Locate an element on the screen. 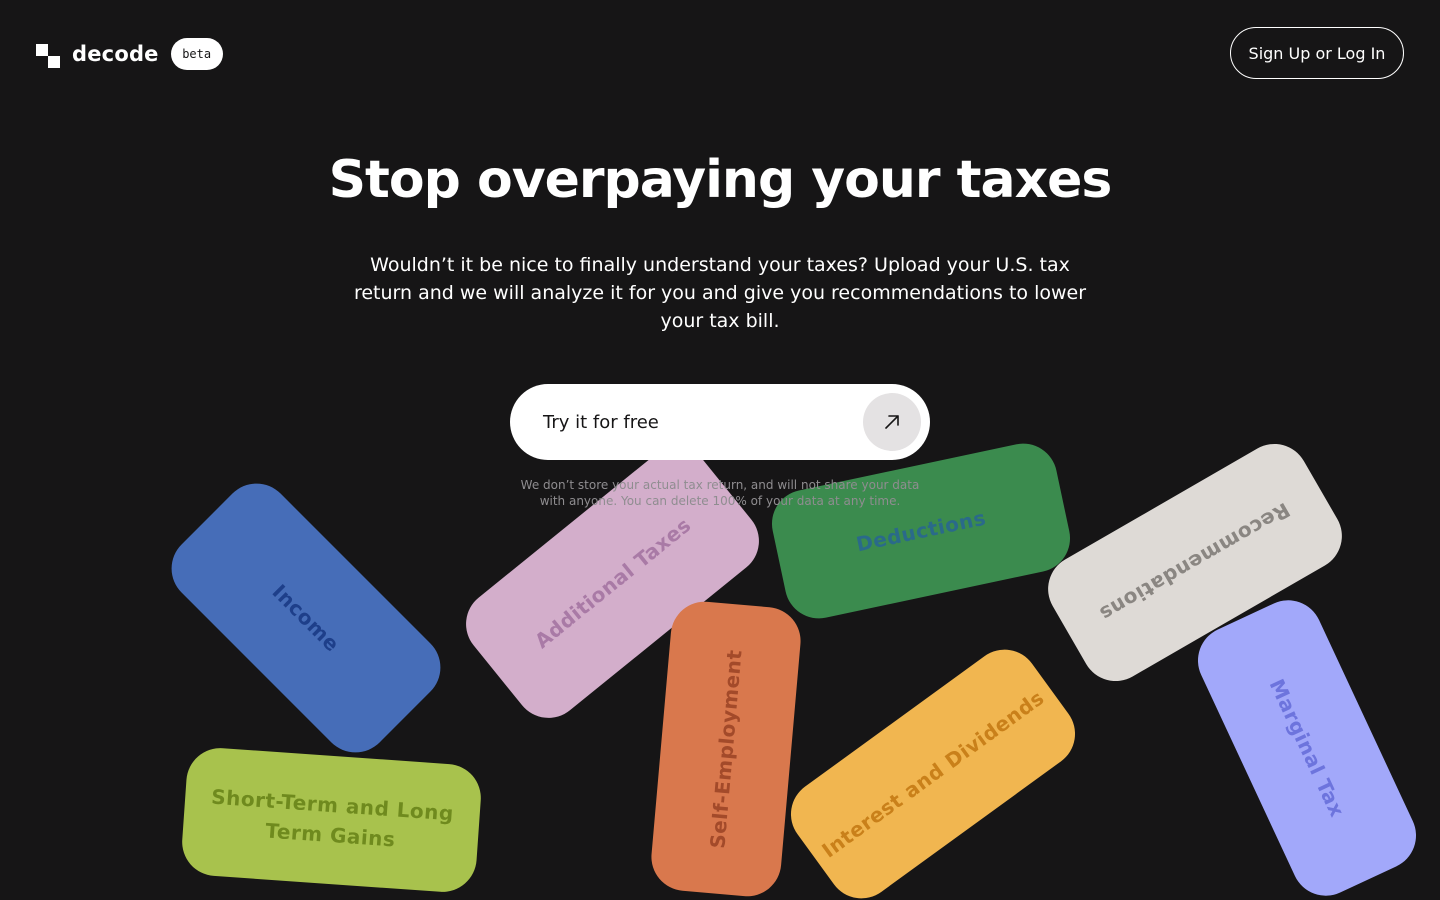  card-deductions-label: Deductions is located at coordinates (921, 531).